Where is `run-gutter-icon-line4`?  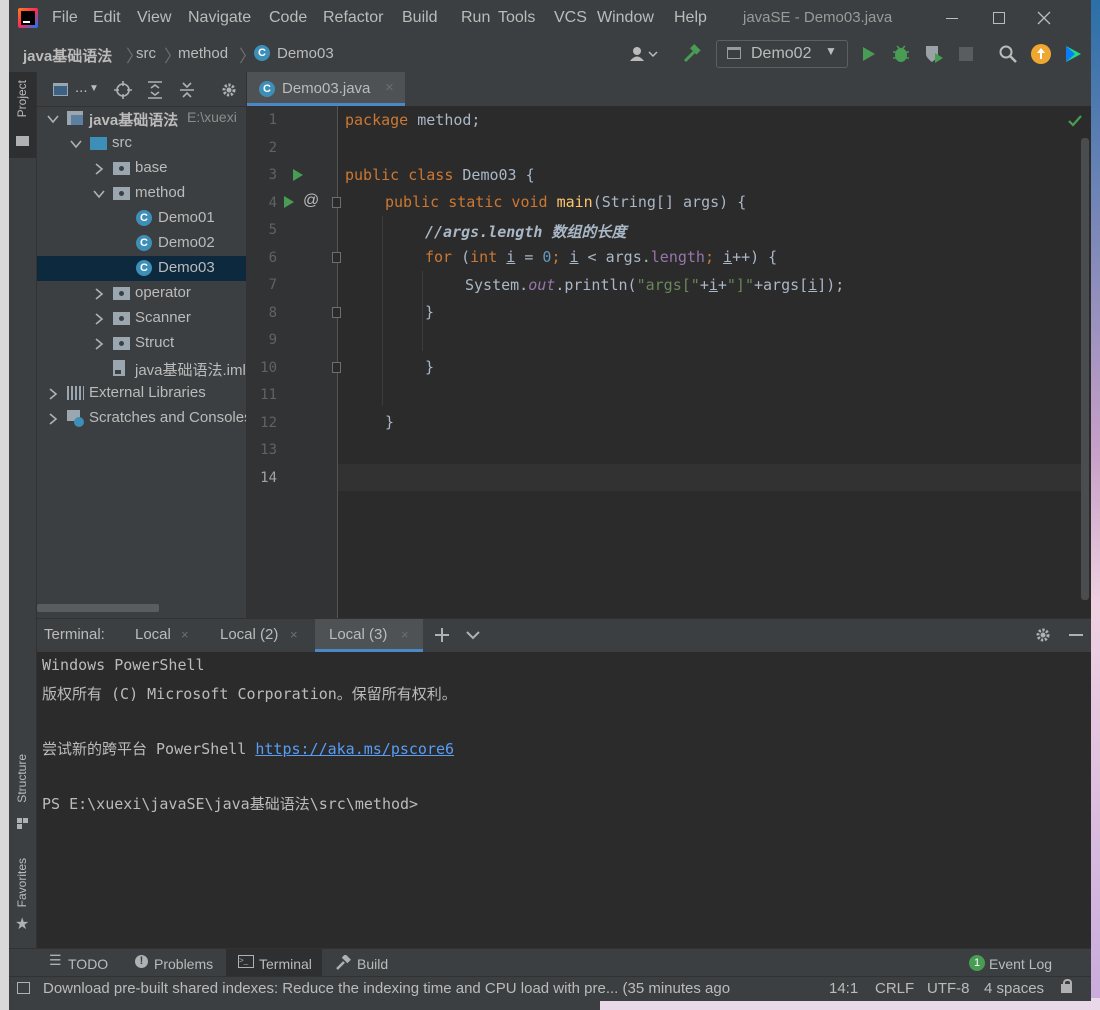 run-gutter-icon-line4 is located at coordinates (289, 204).